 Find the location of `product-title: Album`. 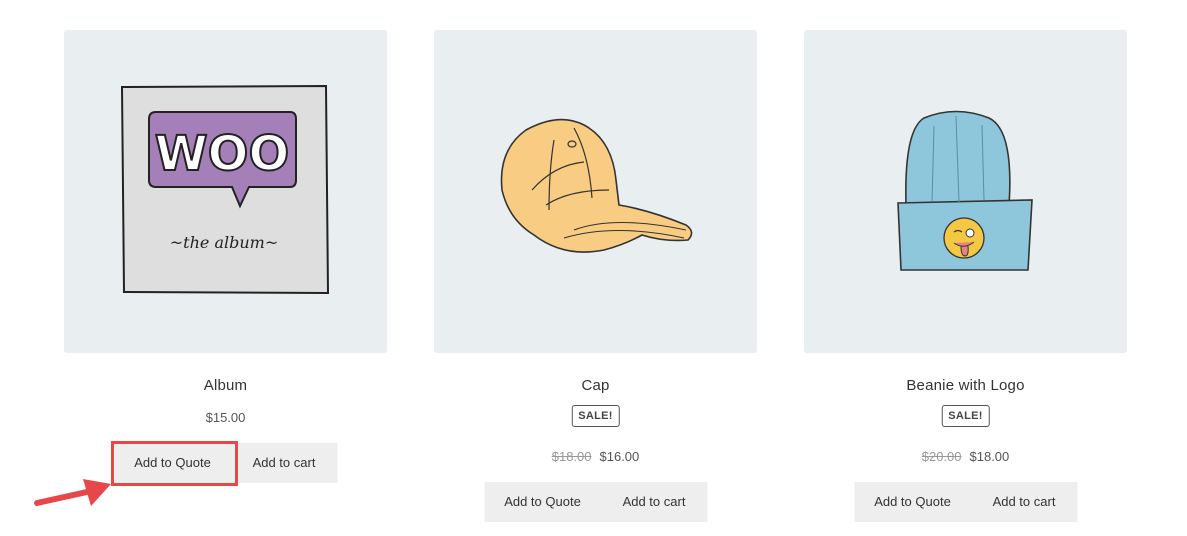

product-title: Album is located at coordinates (225, 385).